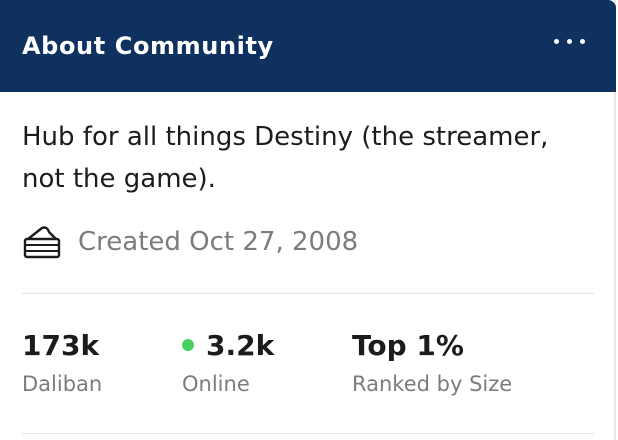 This screenshot has height=440, width=618. What do you see at coordinates (61, 345) in the screenshot?
I see `members-count: 173k` at bounding box center [61, 345].